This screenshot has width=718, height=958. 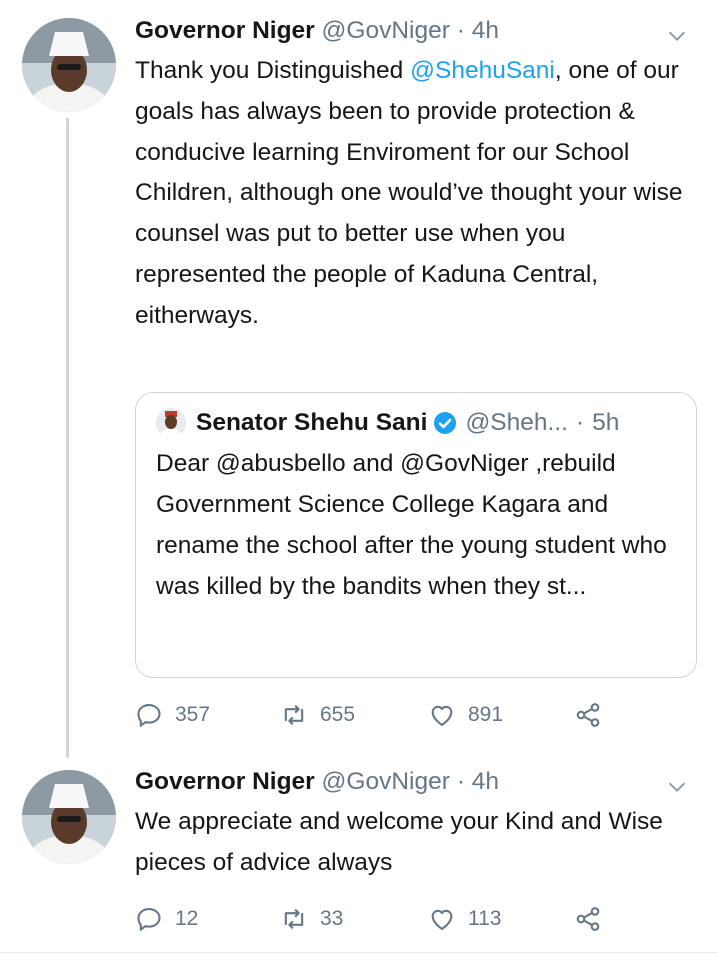 What do you see at coordinates (332, 918) in the screenshot?
I see `retweet-count: 33` at bounding box center [332, 918].